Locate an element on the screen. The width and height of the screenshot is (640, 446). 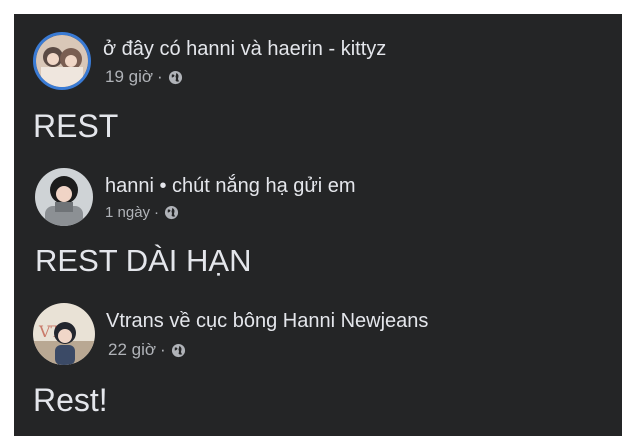
post-timestamp: 1 ngày is located at coordinates (127, 212).